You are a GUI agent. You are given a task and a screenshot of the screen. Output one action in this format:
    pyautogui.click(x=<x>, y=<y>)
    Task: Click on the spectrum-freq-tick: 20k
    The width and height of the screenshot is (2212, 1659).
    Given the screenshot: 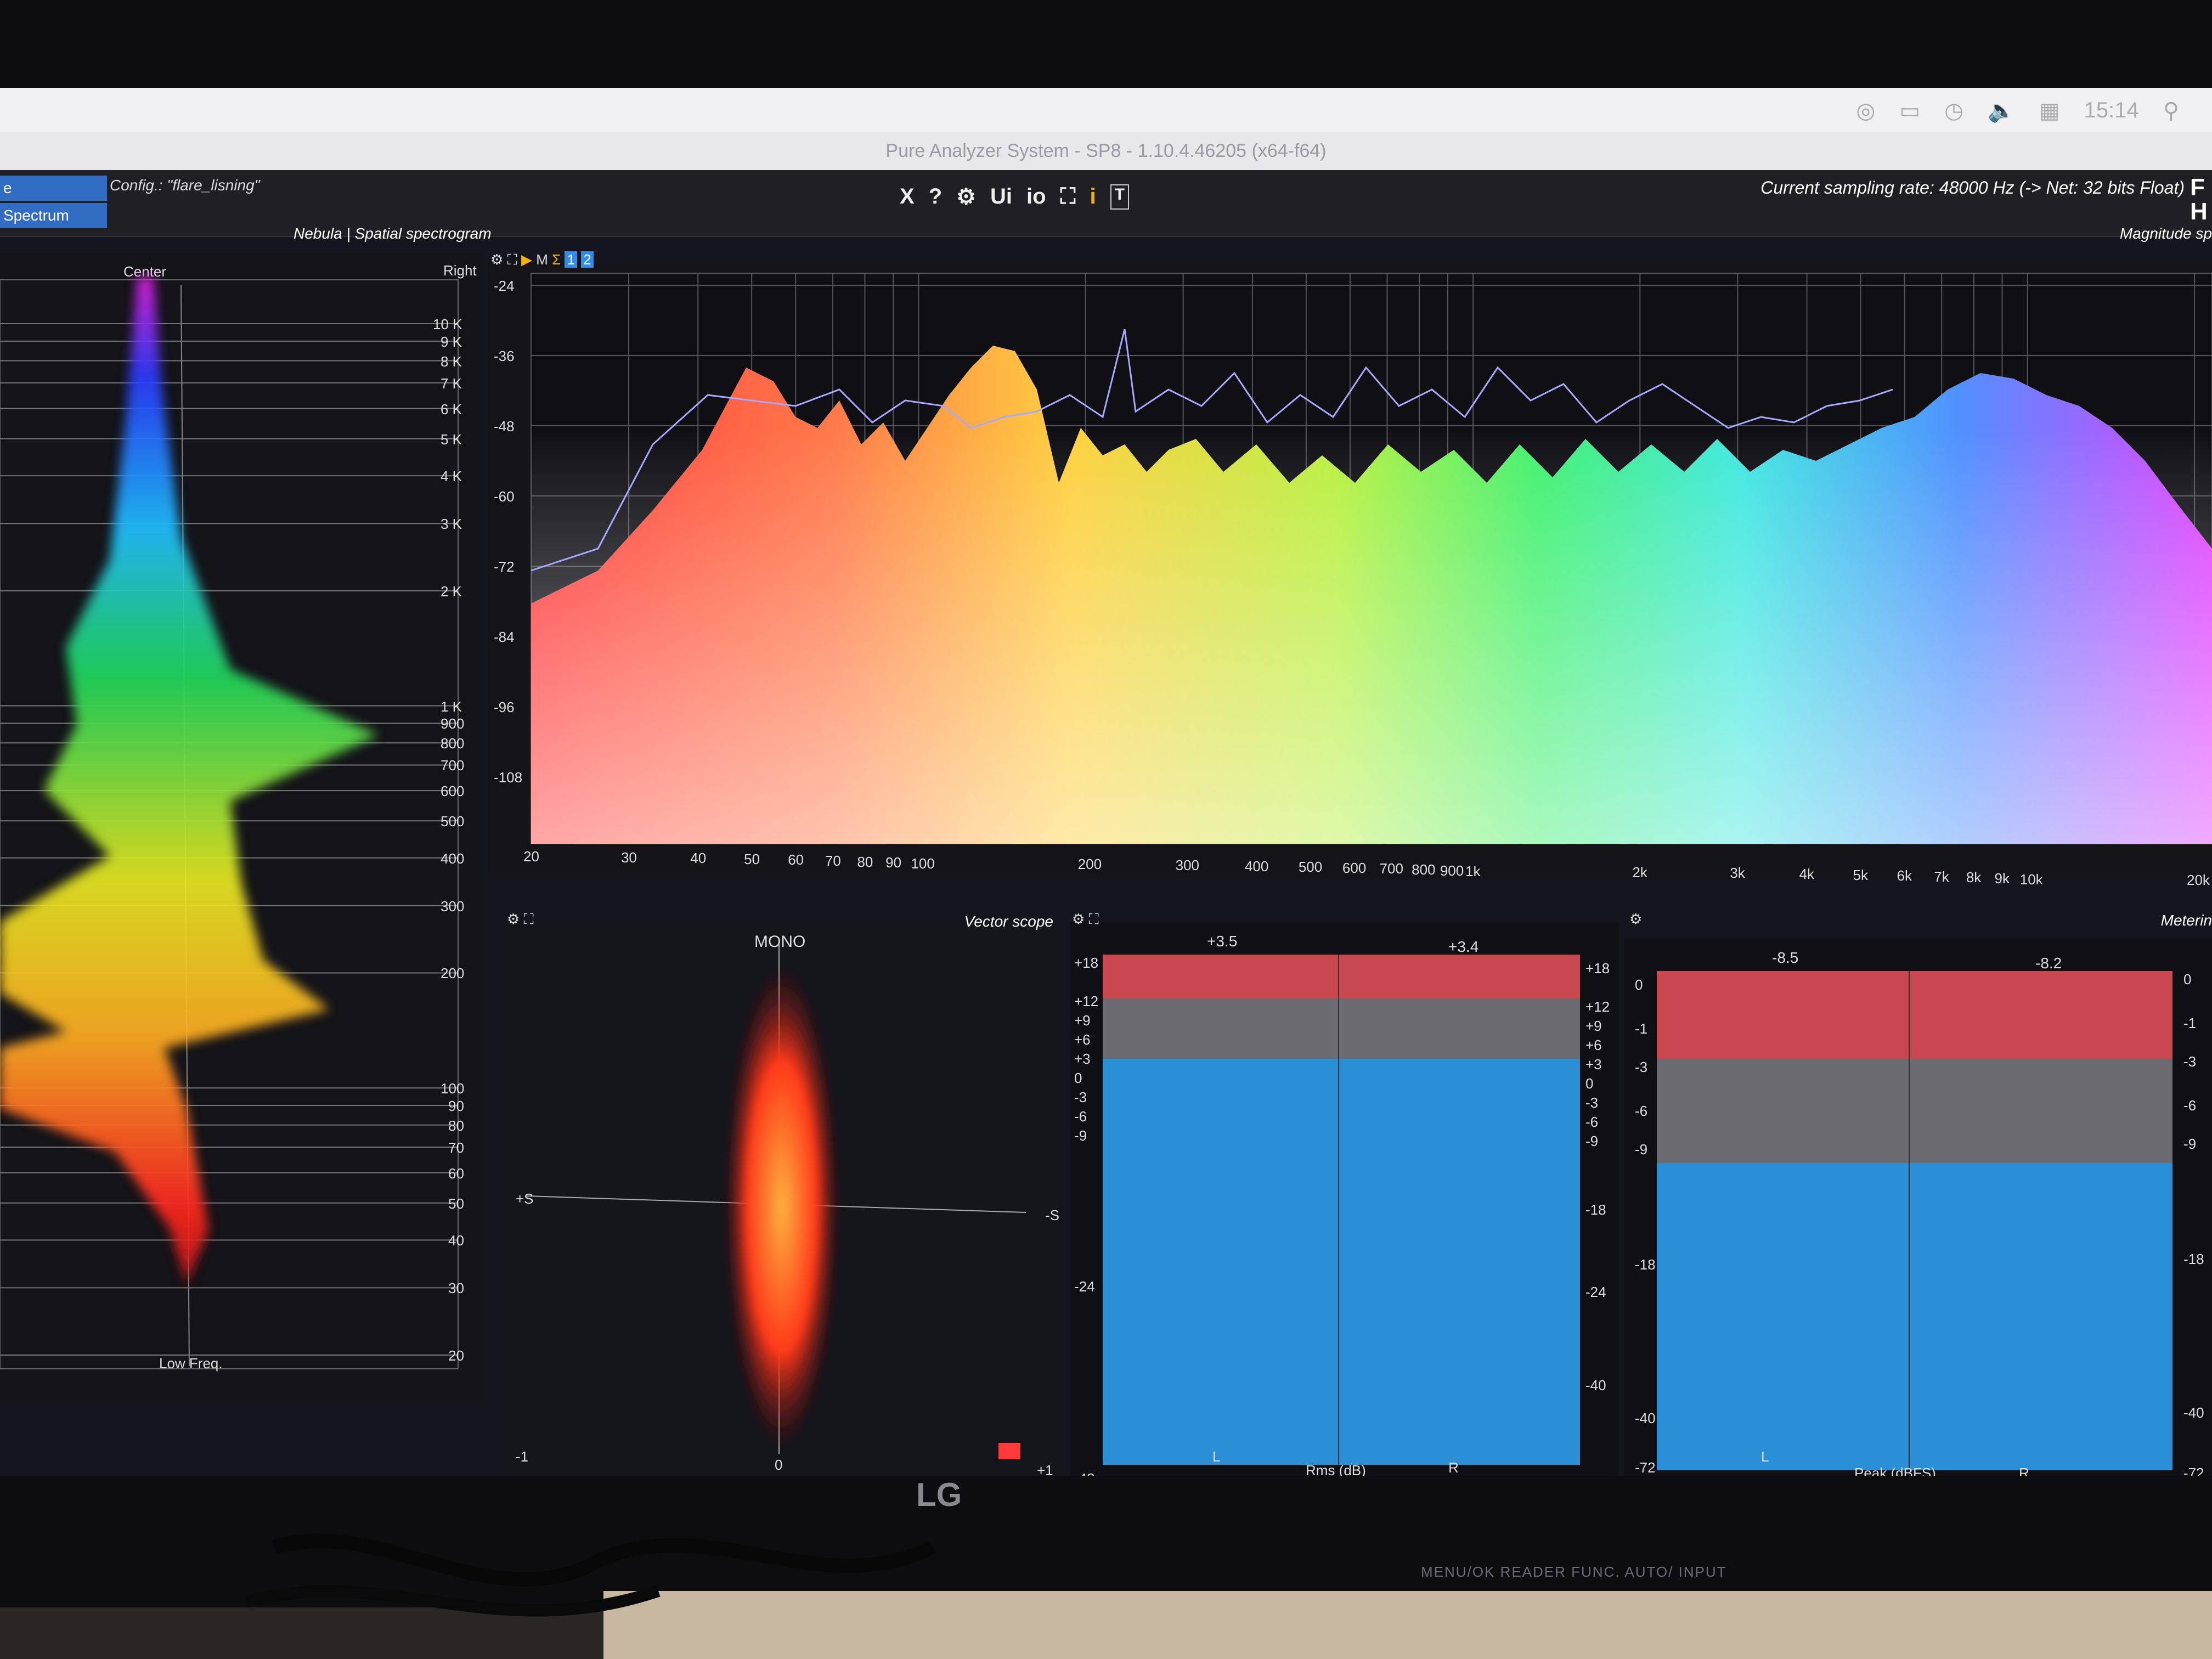 What is the action you would take?
    pyautogui.click(x=2198, y=880)
    